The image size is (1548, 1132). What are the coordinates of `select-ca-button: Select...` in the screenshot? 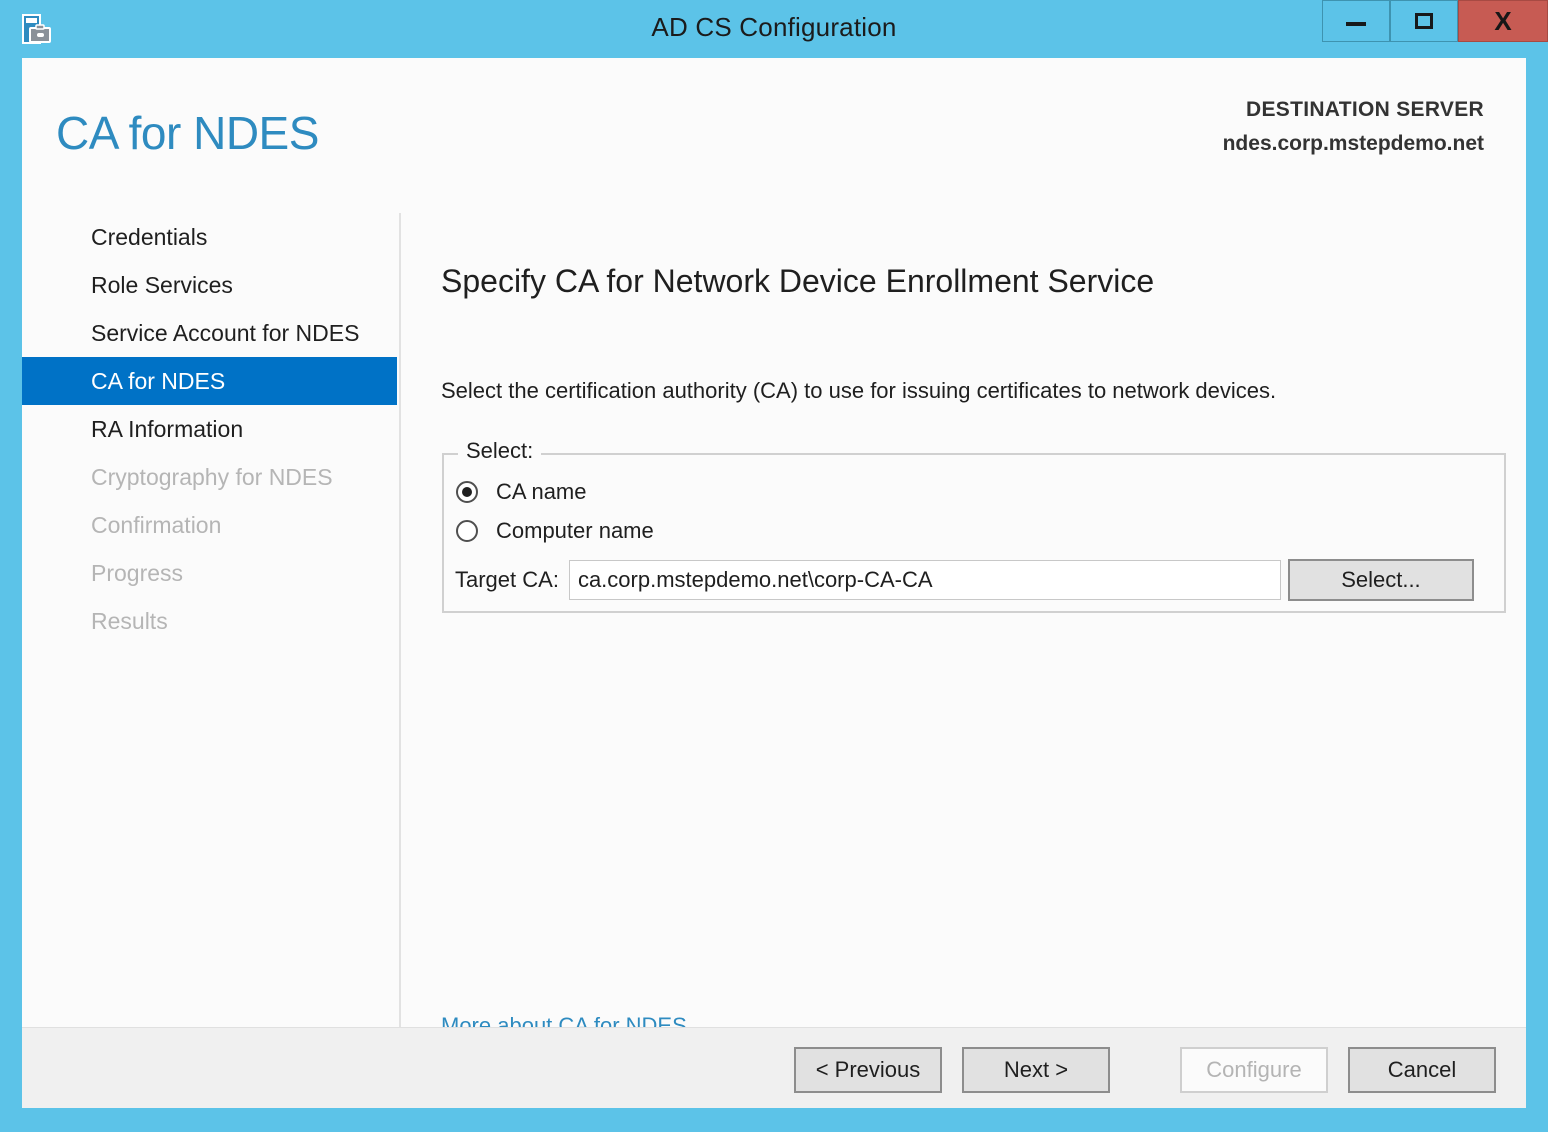 It's located at (1380, 580).